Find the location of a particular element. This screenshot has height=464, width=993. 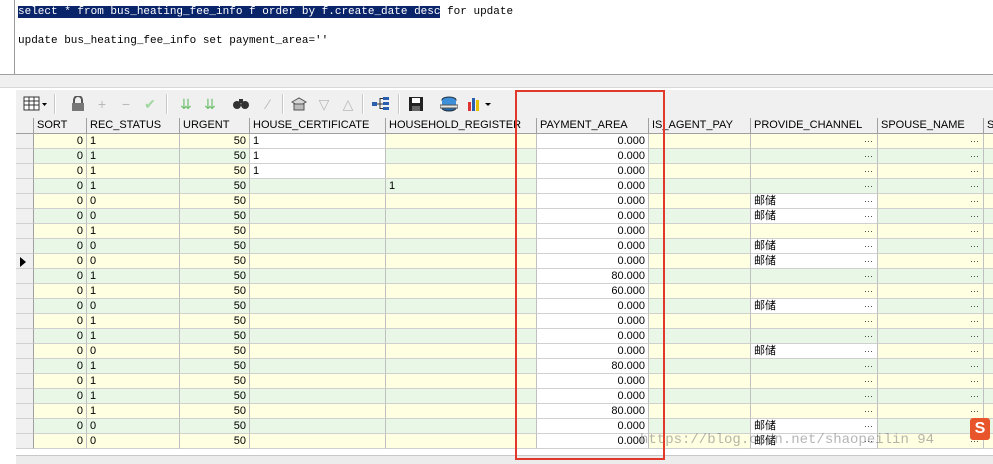

cell-house-certificate: 1 is located at coordinates (318, 156).